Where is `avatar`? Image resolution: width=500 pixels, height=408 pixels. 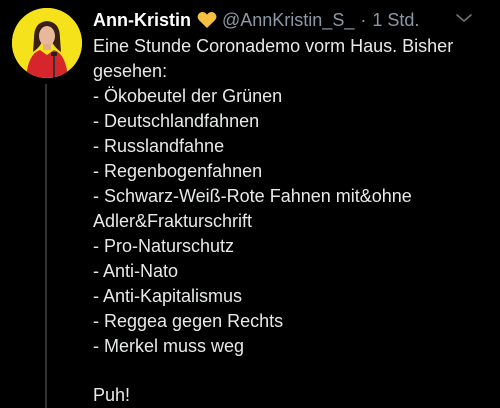
avatar is located at coordinates (47, 43).